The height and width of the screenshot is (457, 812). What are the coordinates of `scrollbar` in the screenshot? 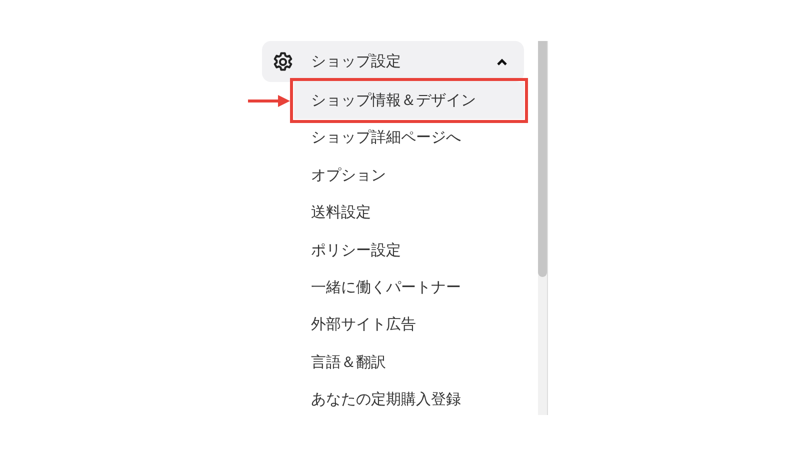 It's located at (543, 228).